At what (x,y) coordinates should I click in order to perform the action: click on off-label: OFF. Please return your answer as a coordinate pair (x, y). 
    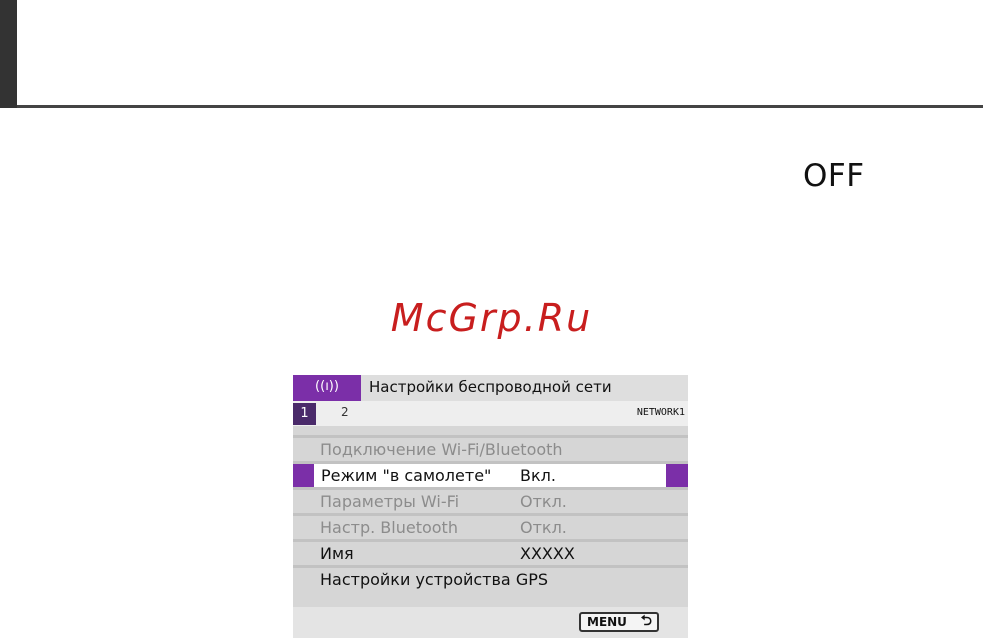
    Looking at the image, I should click on (834, 176).